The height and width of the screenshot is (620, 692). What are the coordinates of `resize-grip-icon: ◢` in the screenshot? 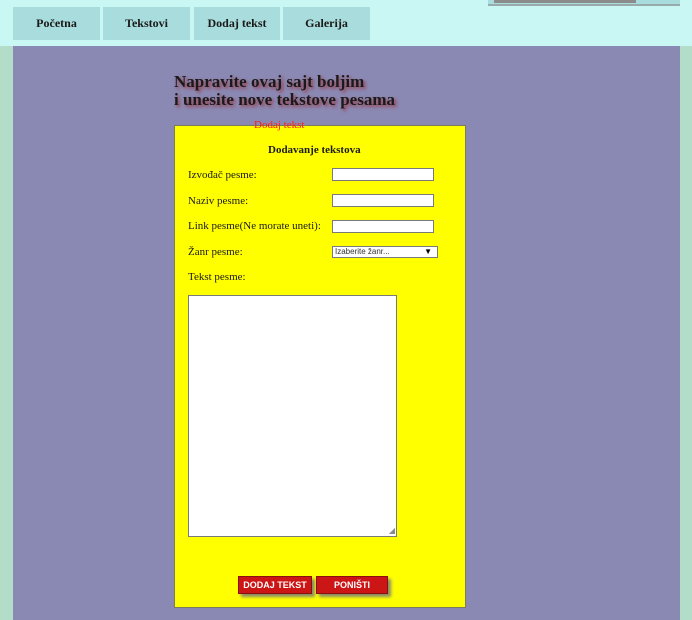 It's located at (392, 531).